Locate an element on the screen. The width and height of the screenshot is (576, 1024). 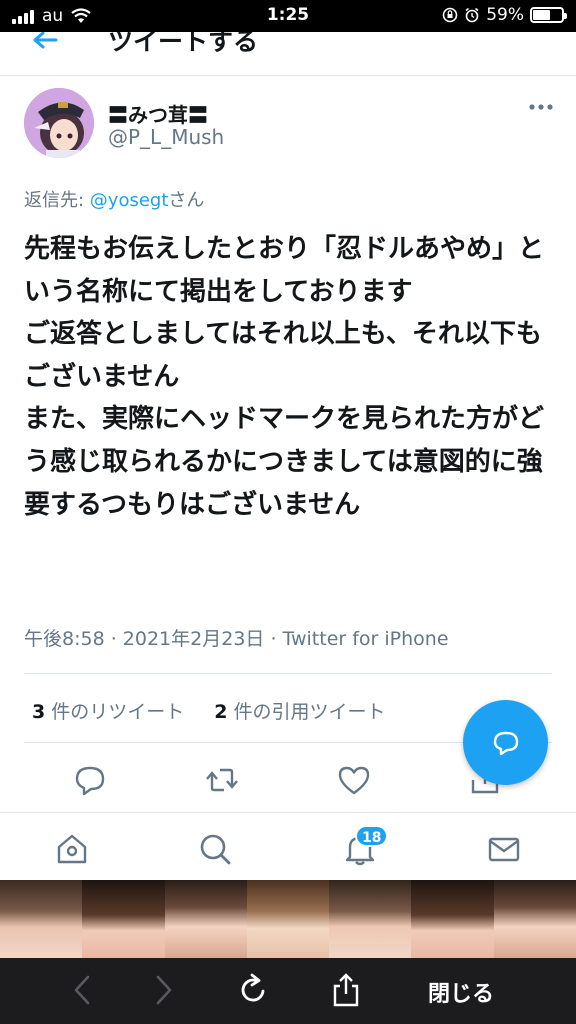
close-button: 閉じる is located at coordinates (461, 992).